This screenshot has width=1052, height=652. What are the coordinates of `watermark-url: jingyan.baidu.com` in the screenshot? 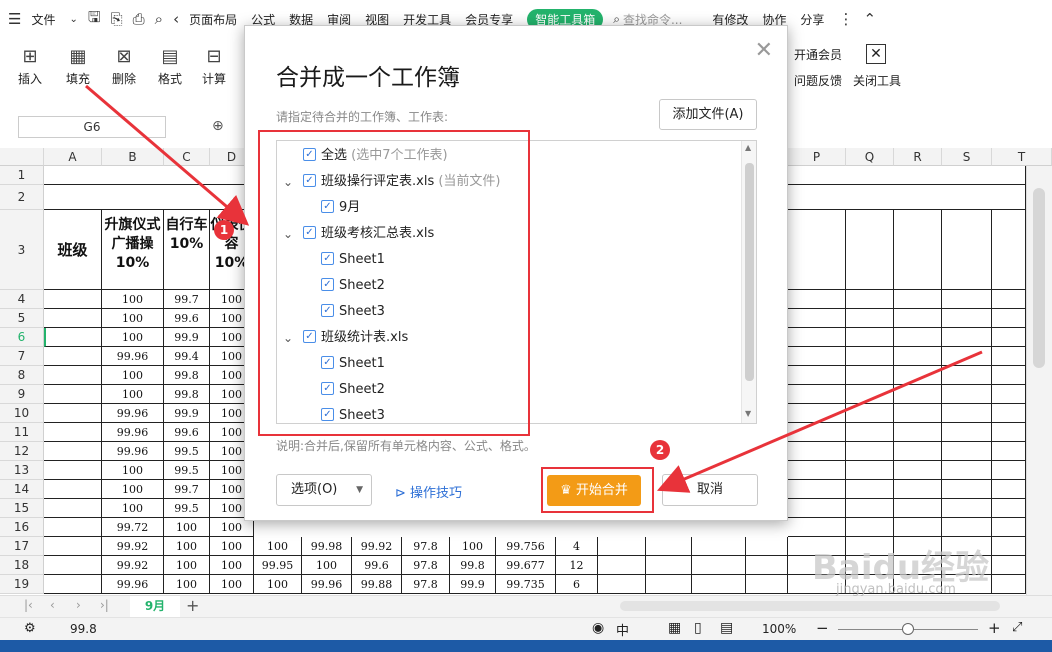 It's located at (896, 589).